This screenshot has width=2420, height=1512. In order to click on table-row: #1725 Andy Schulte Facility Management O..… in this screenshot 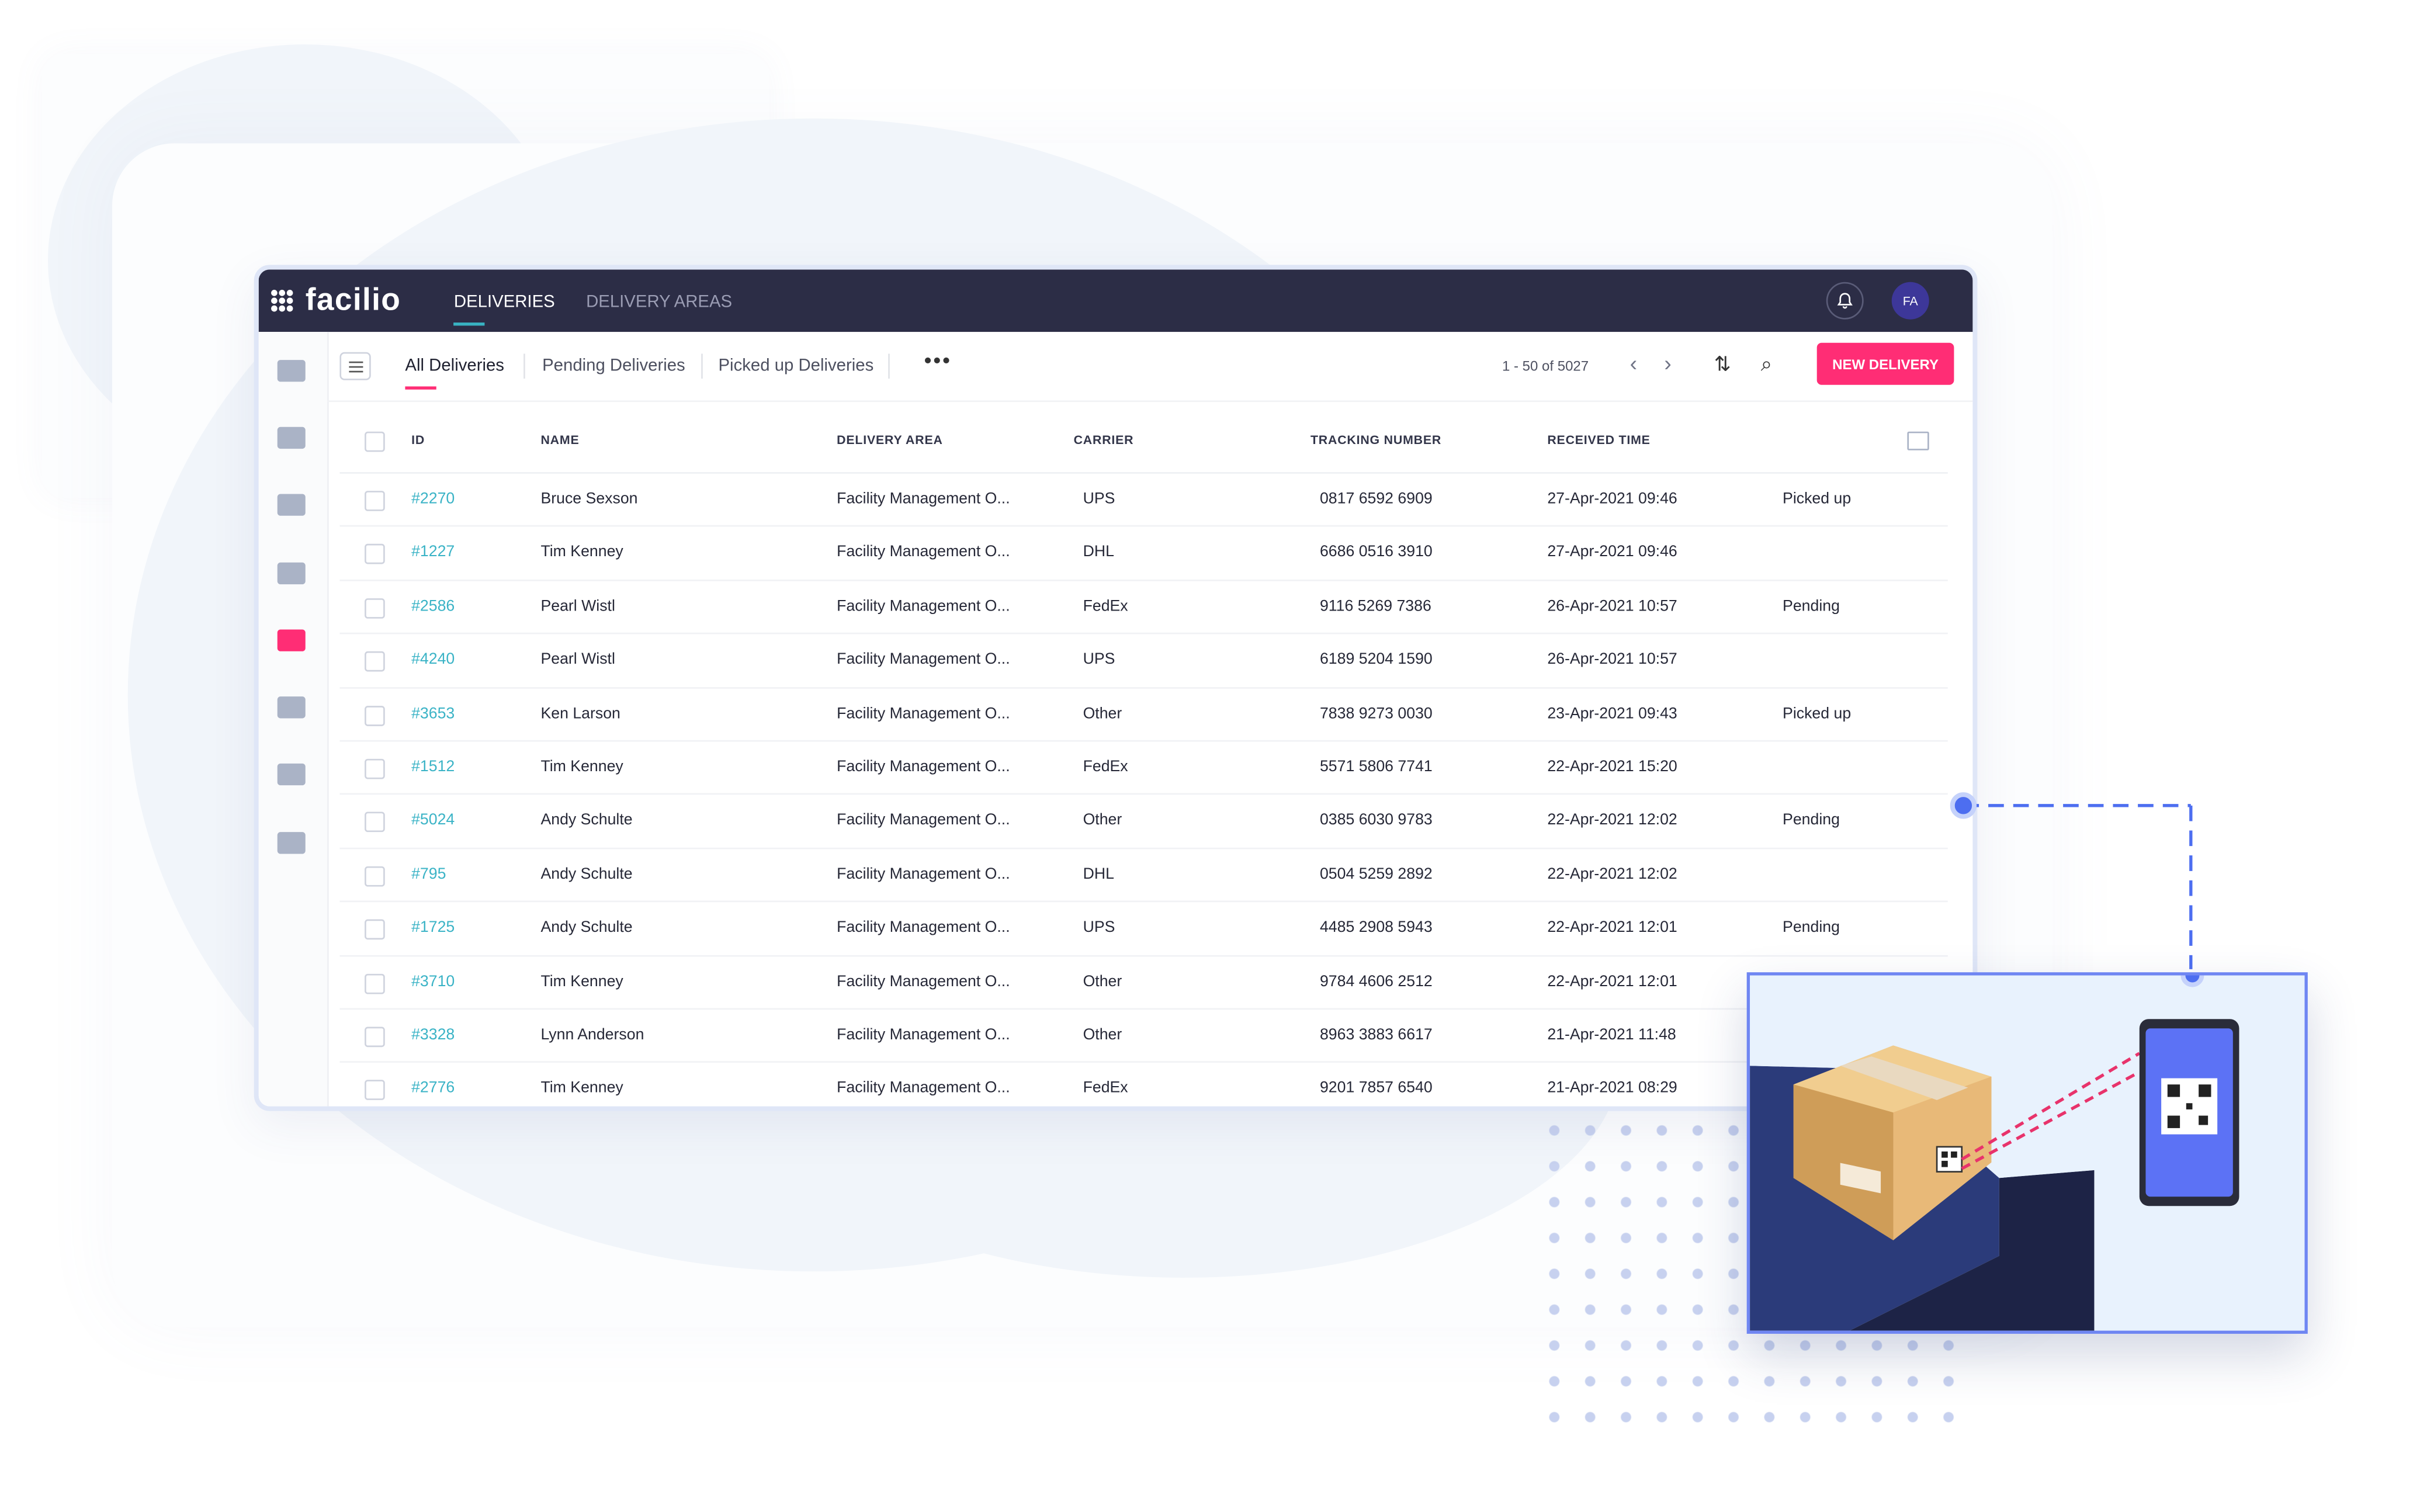, I will do `click(1143, 930)`.